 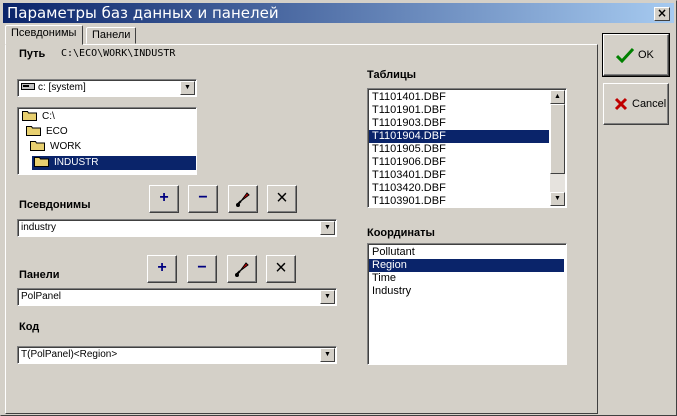 I want to click on list-item: T1101401.DBF, so click(x=459, y=97).